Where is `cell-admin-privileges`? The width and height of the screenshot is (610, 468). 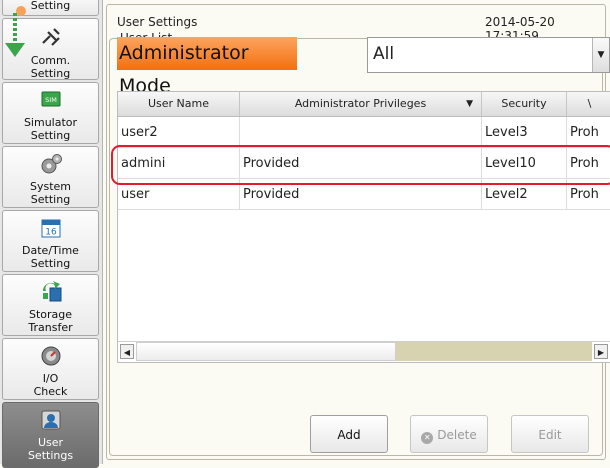
cell-admin-privileges is located at coordinates (361, 132).